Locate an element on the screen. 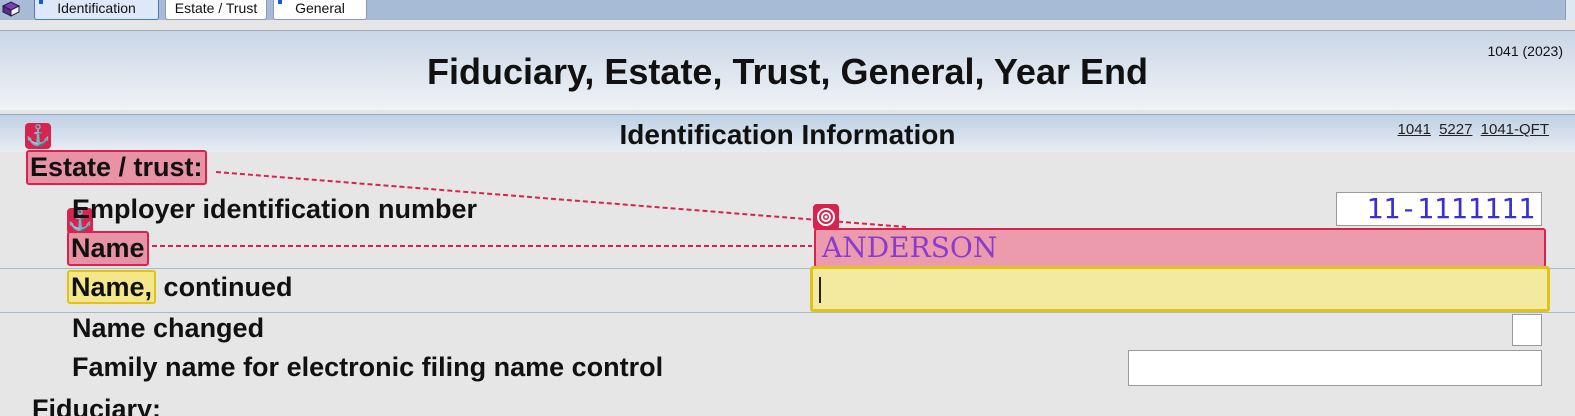 This screenshot has height=416, width=1575. tab-label: General is located at coordinates (320, 8).